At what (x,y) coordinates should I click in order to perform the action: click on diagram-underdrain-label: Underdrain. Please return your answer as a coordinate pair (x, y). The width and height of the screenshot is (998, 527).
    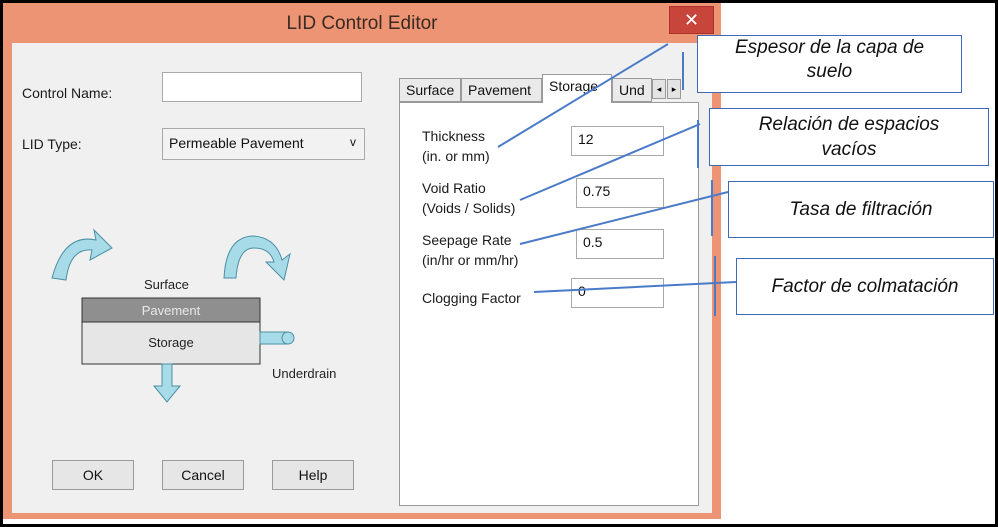
    Looking at the image, I should click on (304, 373).